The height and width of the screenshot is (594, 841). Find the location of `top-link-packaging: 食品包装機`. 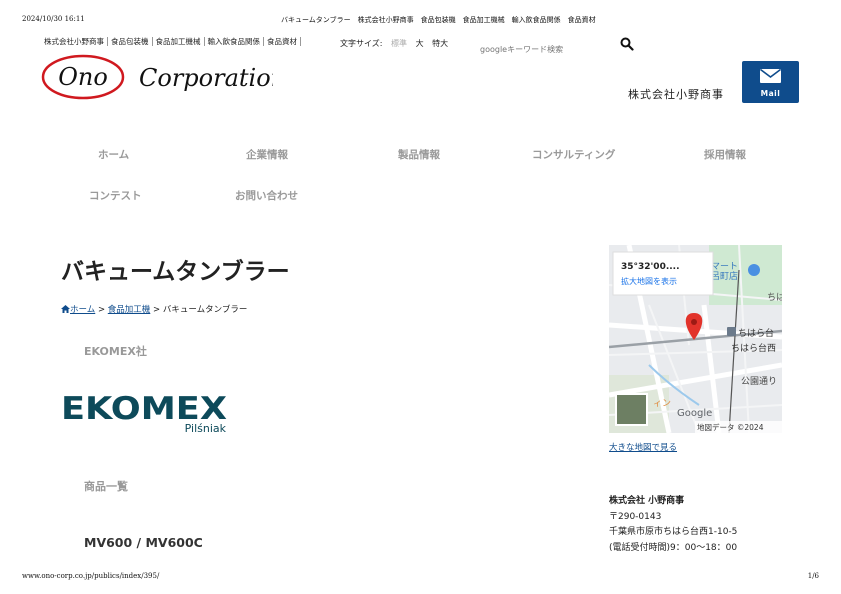

top-link-packaging: 食品包装機 is located at coordinates (130, 41).